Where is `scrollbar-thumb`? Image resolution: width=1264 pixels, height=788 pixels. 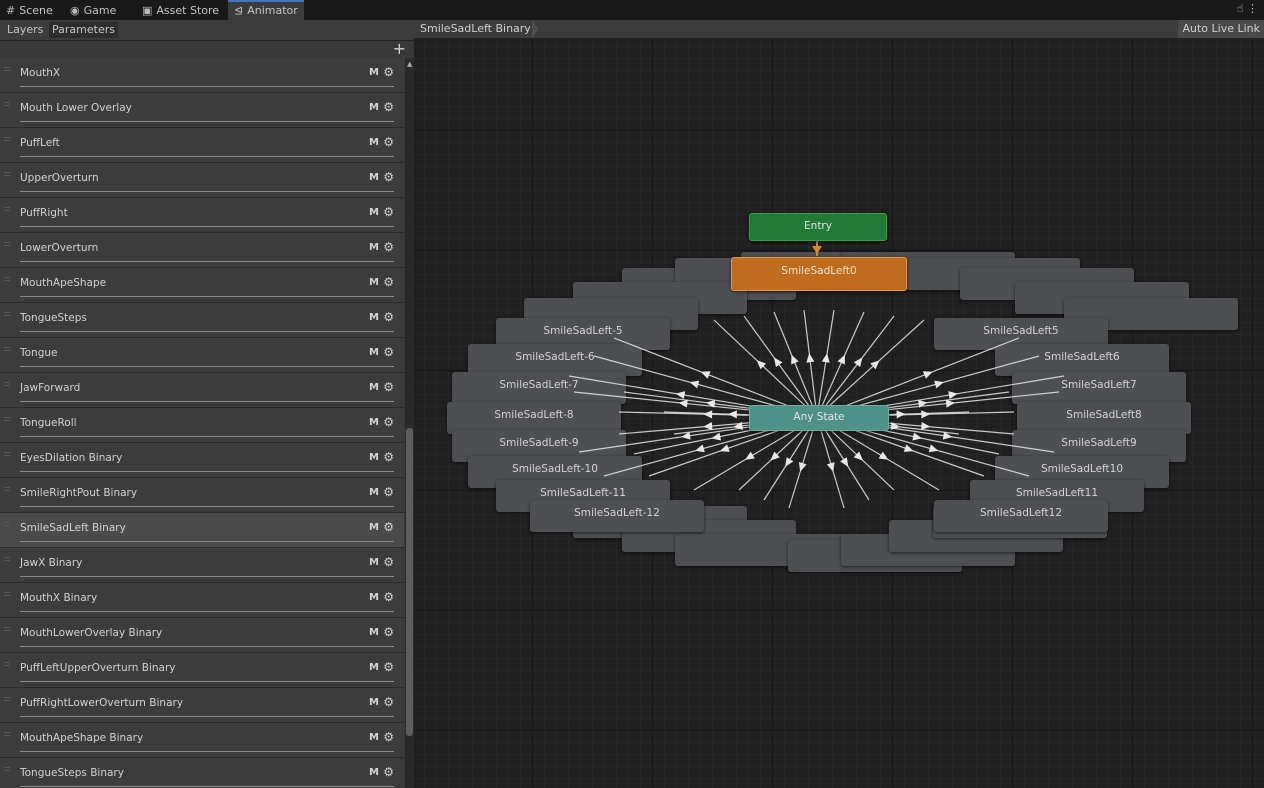
scrollbar-thumb is located at coordinates (409, 582).